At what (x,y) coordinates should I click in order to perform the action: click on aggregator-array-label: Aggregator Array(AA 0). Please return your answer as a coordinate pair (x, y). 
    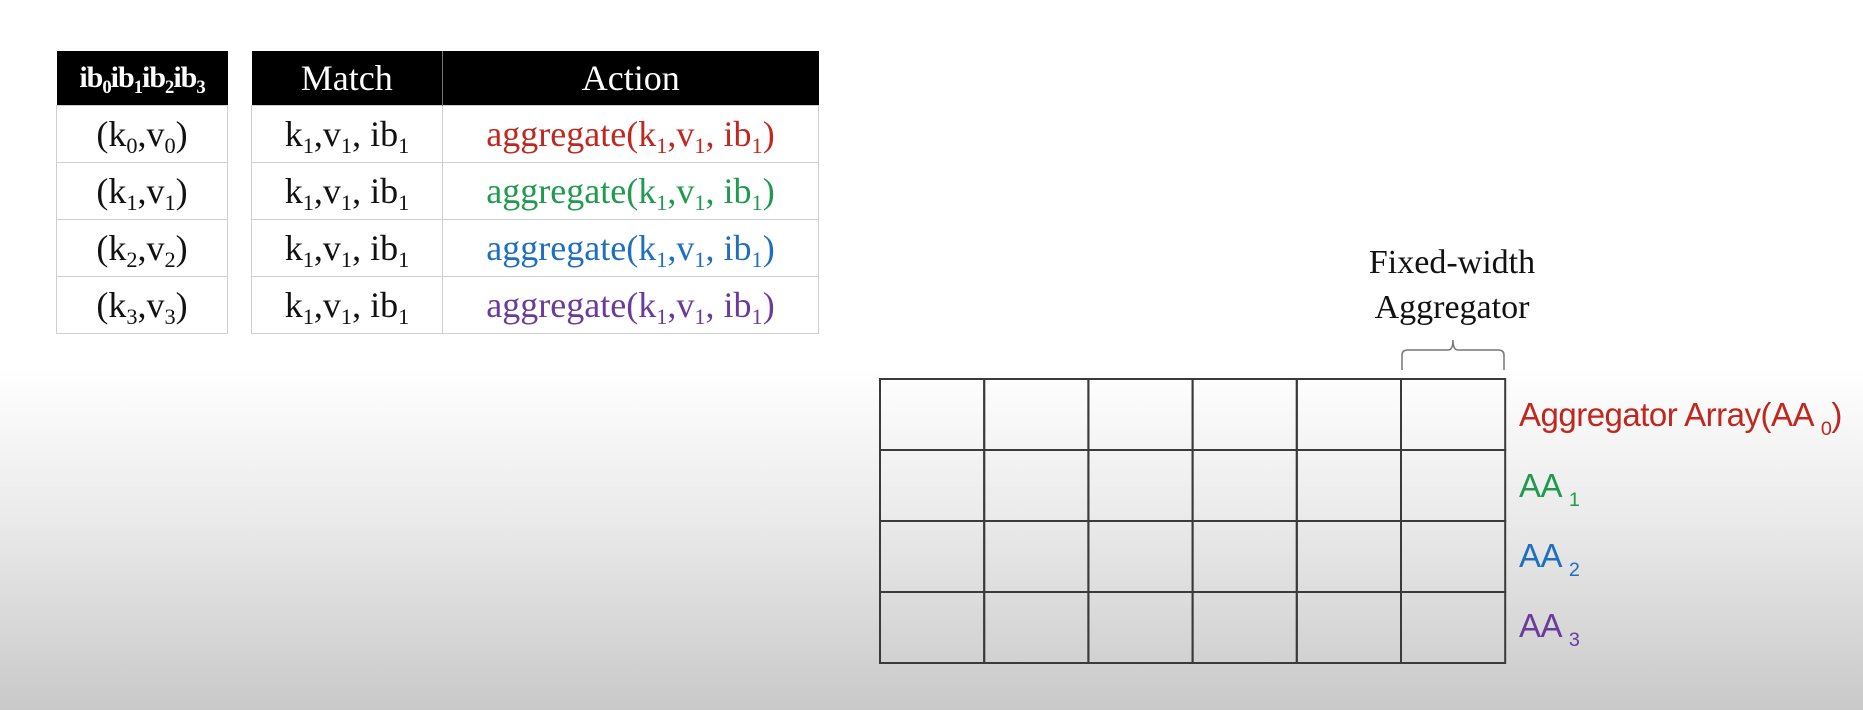
    Looking at the image, I should click on (1680, 418).